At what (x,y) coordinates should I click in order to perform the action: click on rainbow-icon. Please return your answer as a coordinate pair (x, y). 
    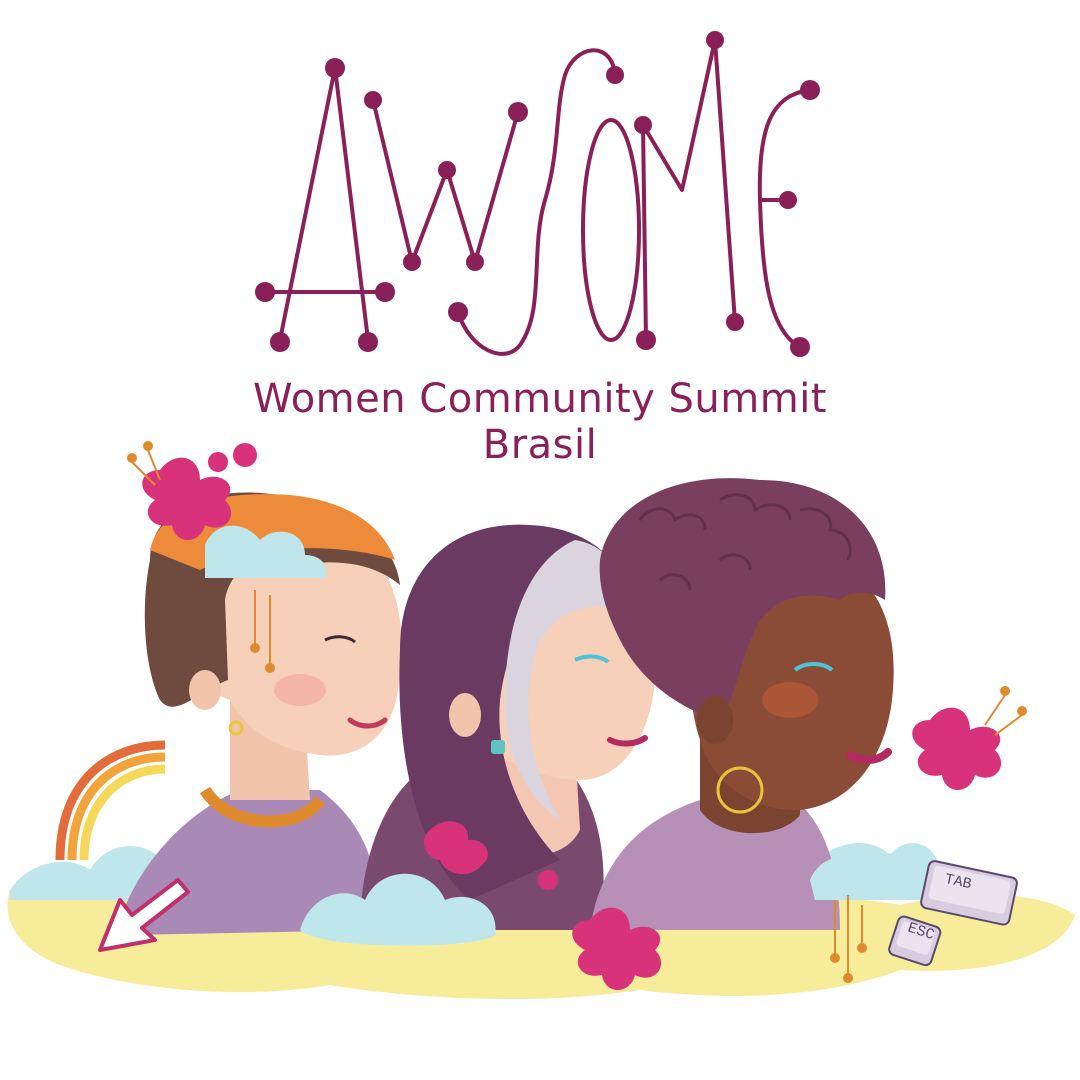
    Looking at the image, I should click on (110, 800).